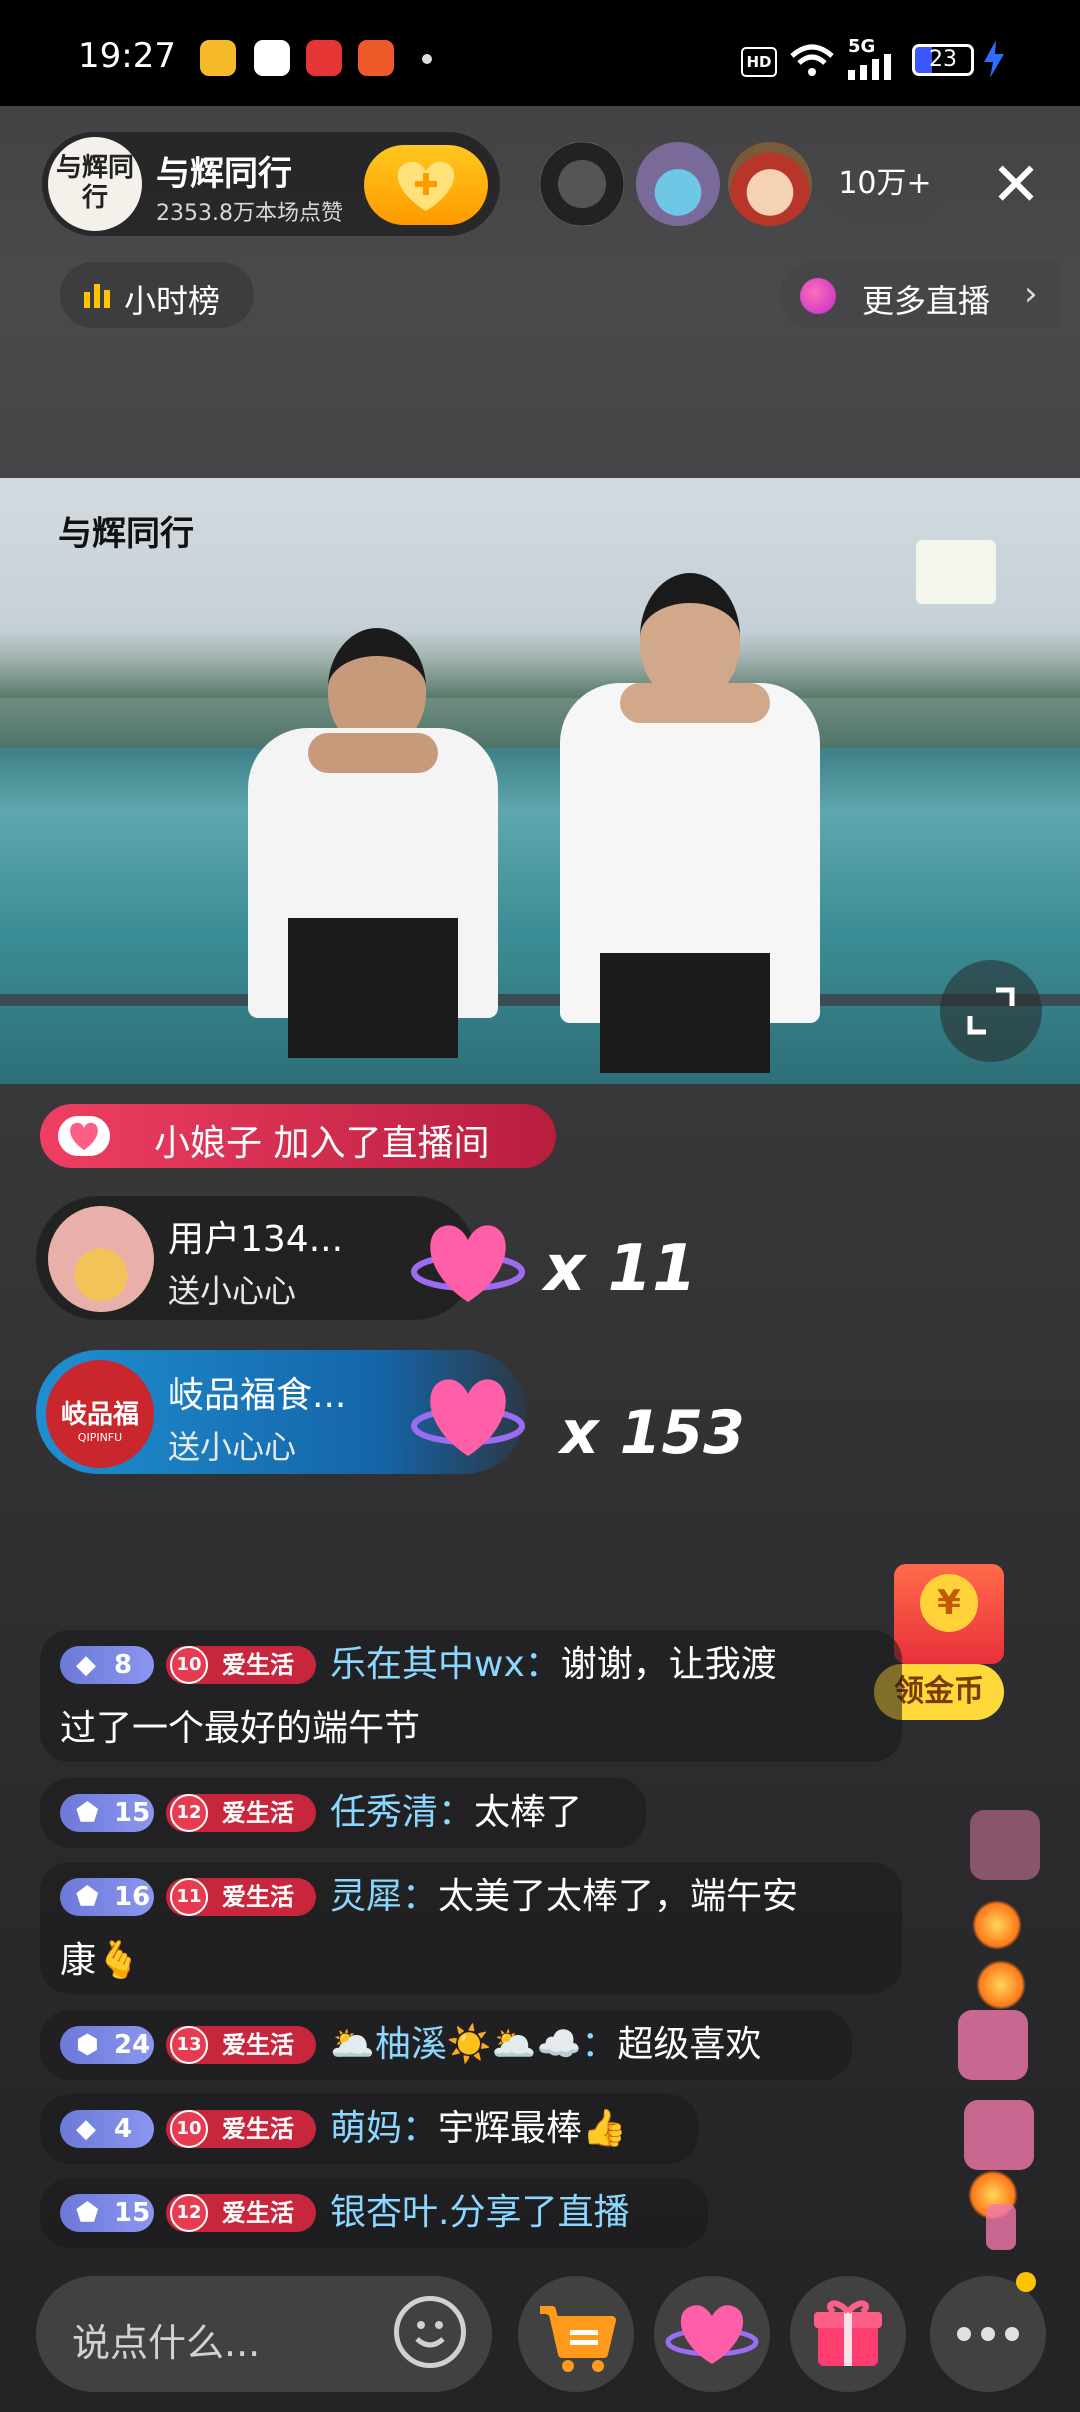 The width and height of the screenshot is (1080, 2412). I want to click on user-level-badge: ◆ 4, so click(107, 2129).